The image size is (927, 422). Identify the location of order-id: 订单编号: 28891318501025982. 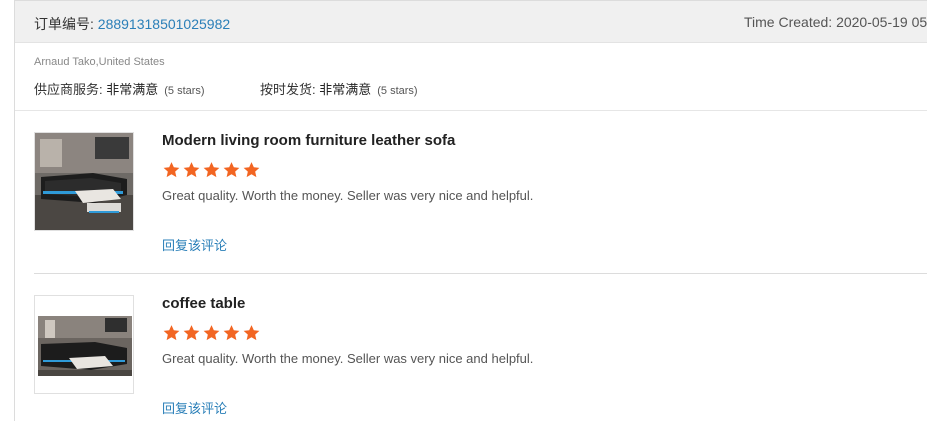
(132, 24).